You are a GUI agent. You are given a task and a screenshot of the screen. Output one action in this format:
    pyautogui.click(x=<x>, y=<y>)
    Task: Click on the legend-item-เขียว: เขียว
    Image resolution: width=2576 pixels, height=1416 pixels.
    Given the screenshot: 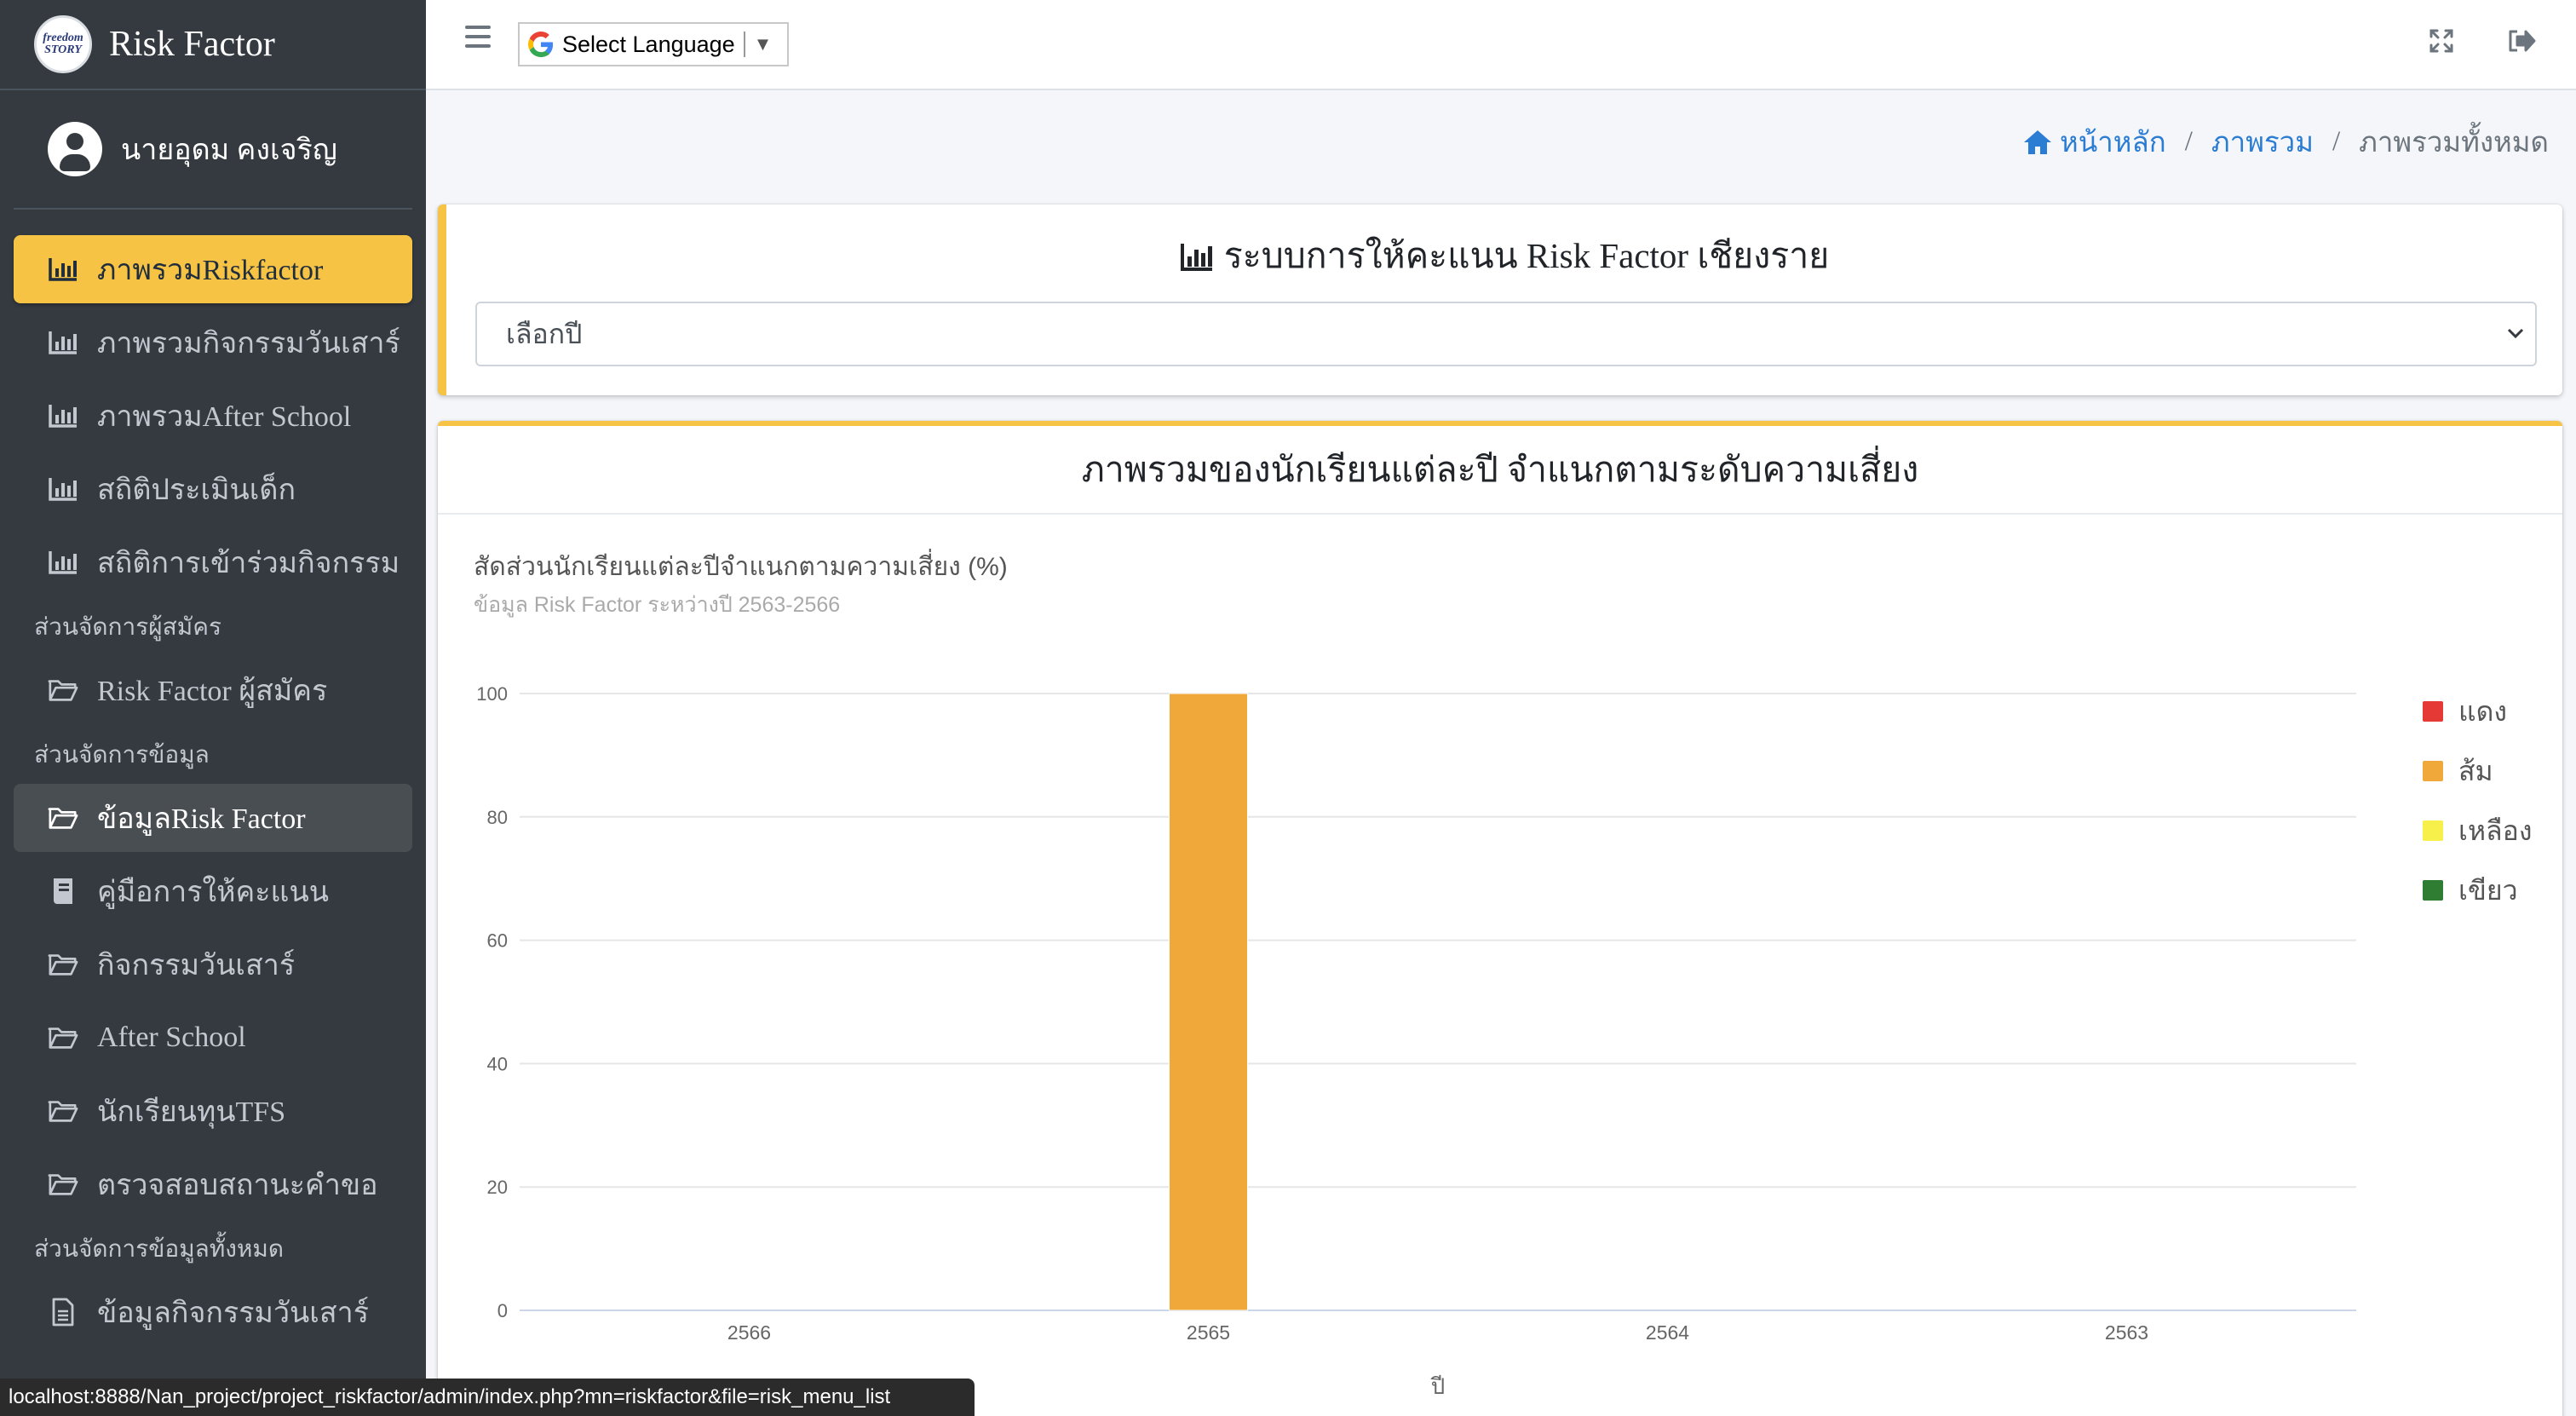 What is the action you would take?
    pyautogui.click(x=2477, y=890)
    